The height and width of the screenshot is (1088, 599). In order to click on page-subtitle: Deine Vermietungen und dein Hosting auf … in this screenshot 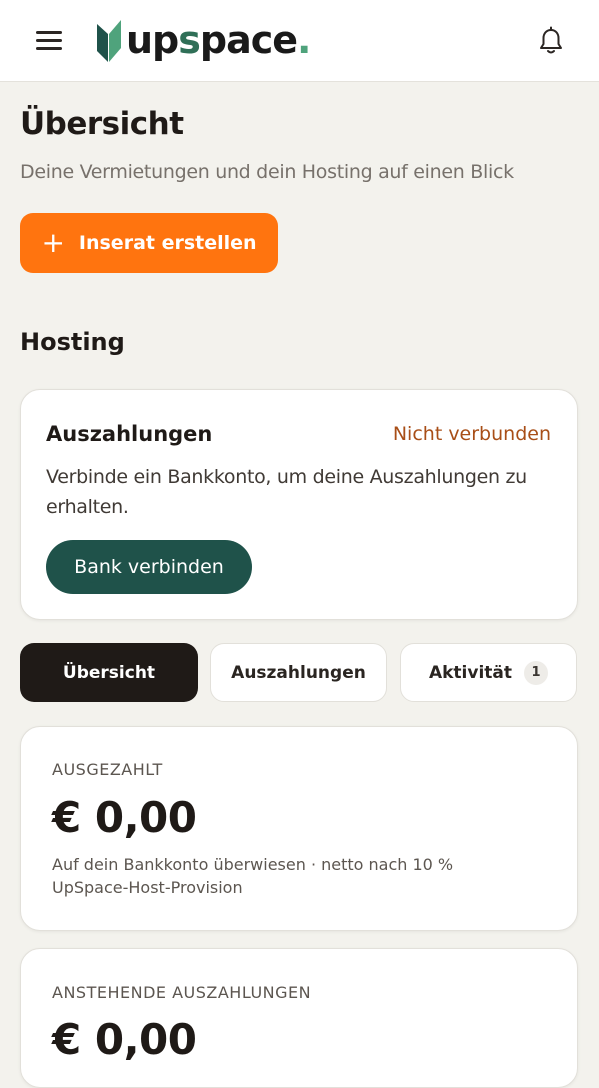, I will do `click(267, 172)`.